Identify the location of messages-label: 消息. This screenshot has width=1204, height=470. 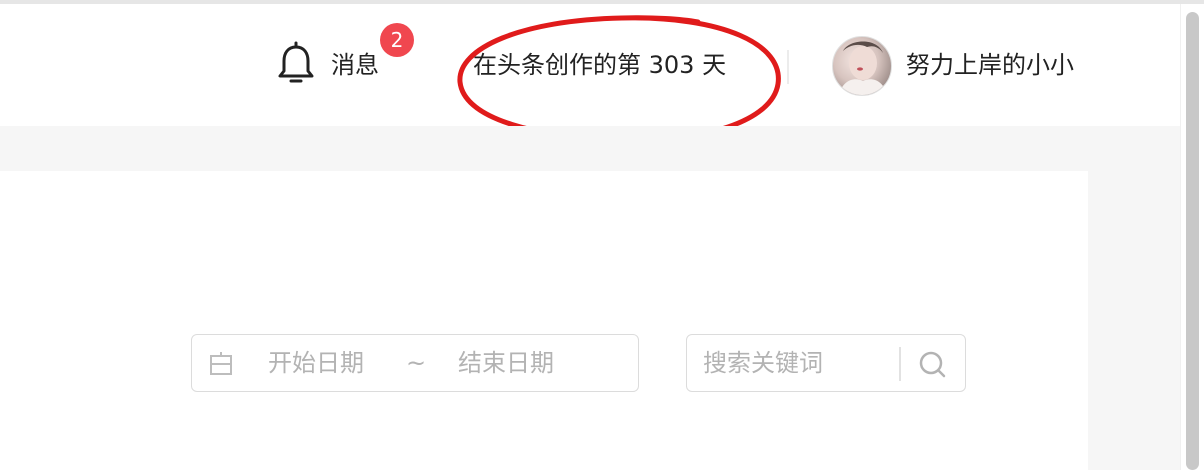
(355, 65).